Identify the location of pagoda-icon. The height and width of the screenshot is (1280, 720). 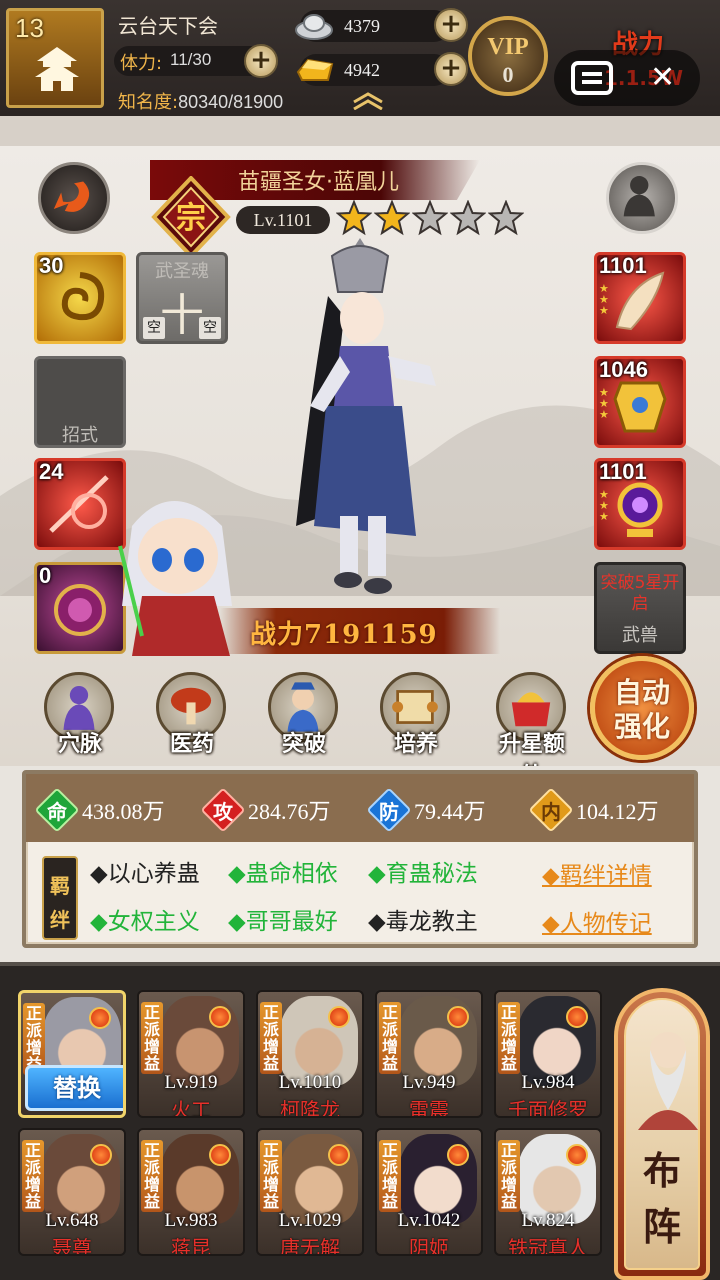
(57, 69).